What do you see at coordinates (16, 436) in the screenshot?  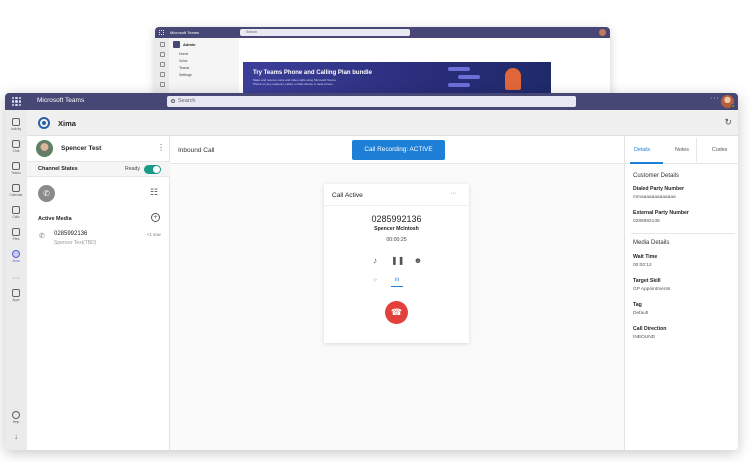 I see `download-icon: ↓` at bounding box center [16, 436].